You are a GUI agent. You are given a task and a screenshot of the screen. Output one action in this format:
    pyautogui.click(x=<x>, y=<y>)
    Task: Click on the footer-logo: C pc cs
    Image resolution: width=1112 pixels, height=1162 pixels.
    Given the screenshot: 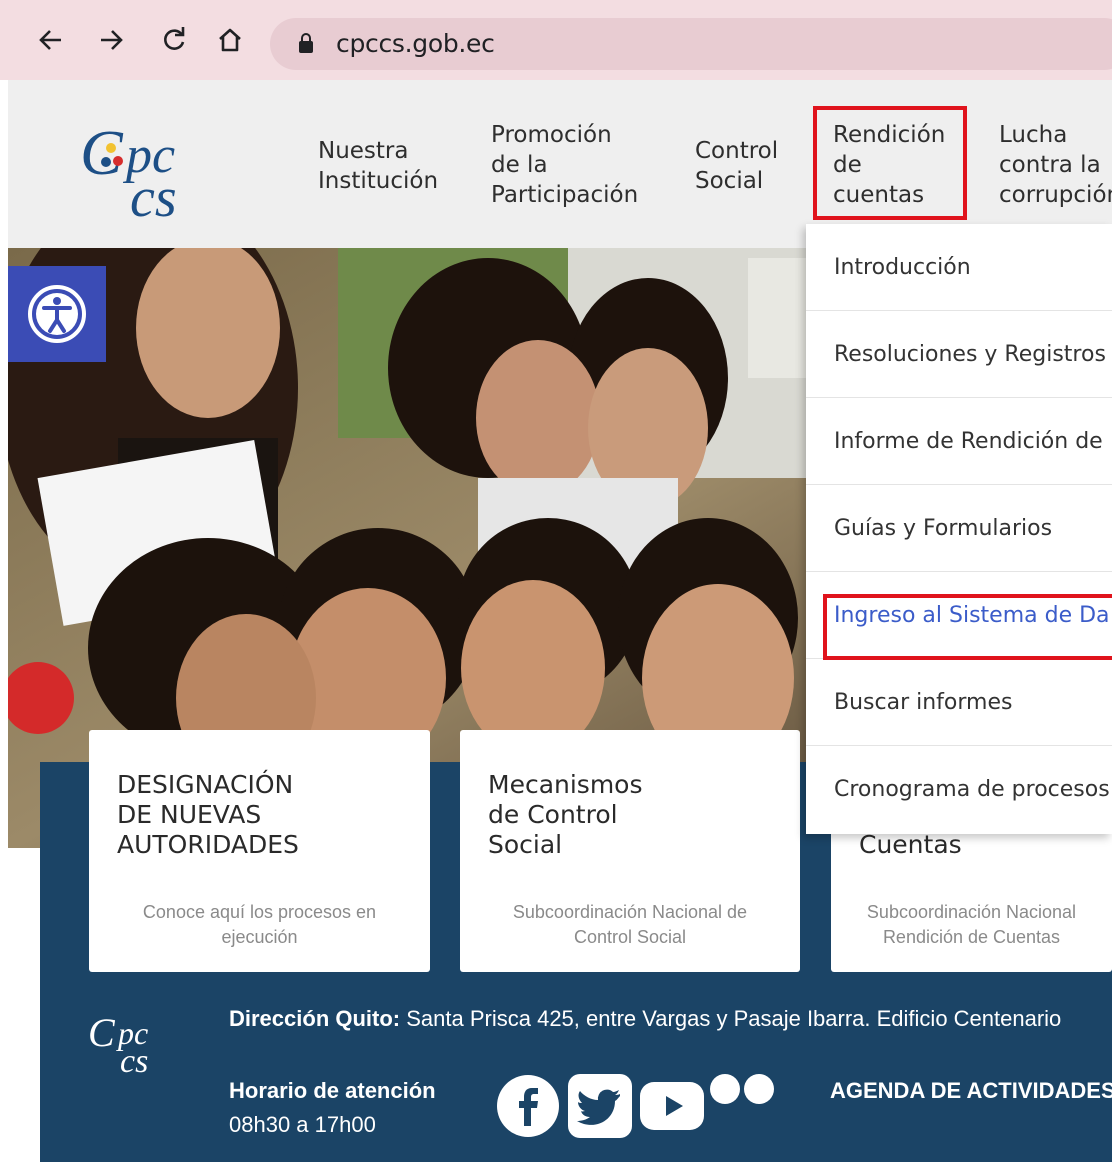 What is the action you would take?
    pyautogui.click(x=118, y=1042)
    